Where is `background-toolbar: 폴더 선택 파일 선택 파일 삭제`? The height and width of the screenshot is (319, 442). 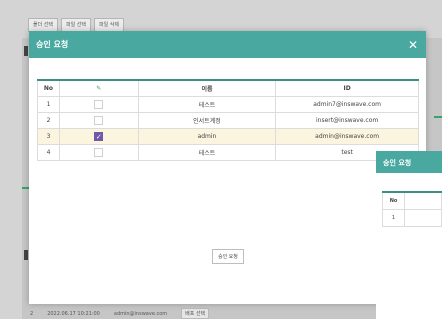 background-toolbar: 폴더 선택 파일 선택 파일 삭제 is located at coordinates (76, 25).